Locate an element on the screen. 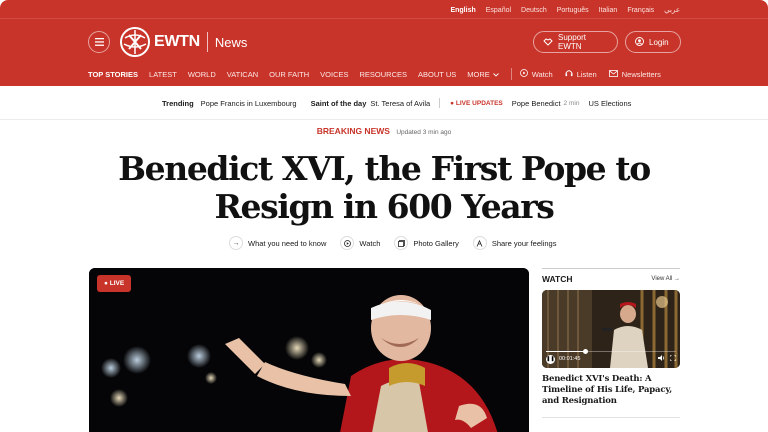 Image resolution: width=768 pixels, height=432 pixels. live-badge: ● LIVE is located at coordinates (114, 283).